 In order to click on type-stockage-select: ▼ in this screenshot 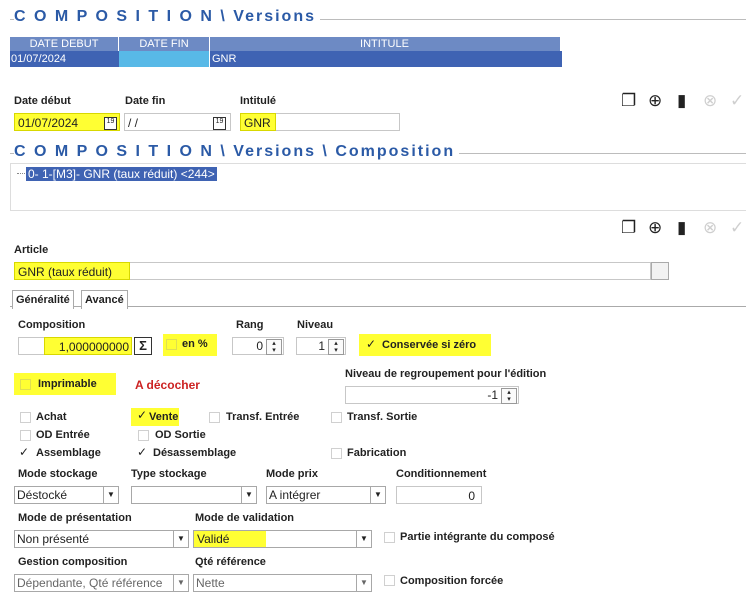, I will do `click(194, 495)`.